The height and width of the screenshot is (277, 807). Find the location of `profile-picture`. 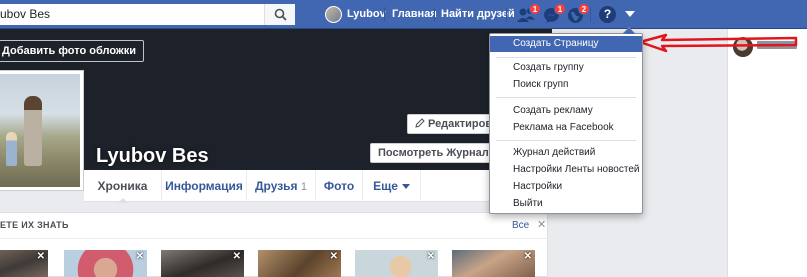

profile-picture is located at coordinates (42, 130).